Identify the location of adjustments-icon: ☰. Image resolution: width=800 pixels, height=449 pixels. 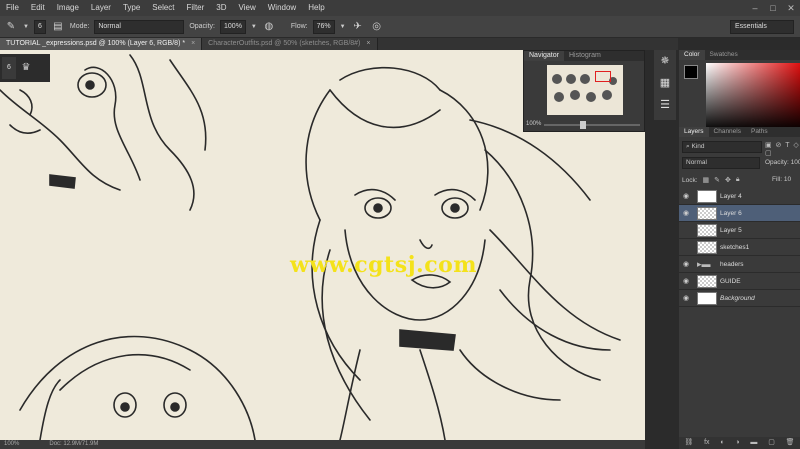
(665, 105).